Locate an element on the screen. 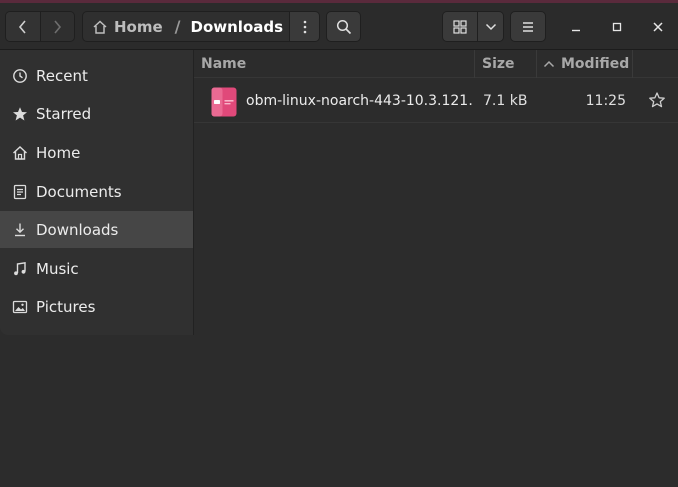 This screenshot has height=487, width=678. close-icon is located at coordinates (658, 27).